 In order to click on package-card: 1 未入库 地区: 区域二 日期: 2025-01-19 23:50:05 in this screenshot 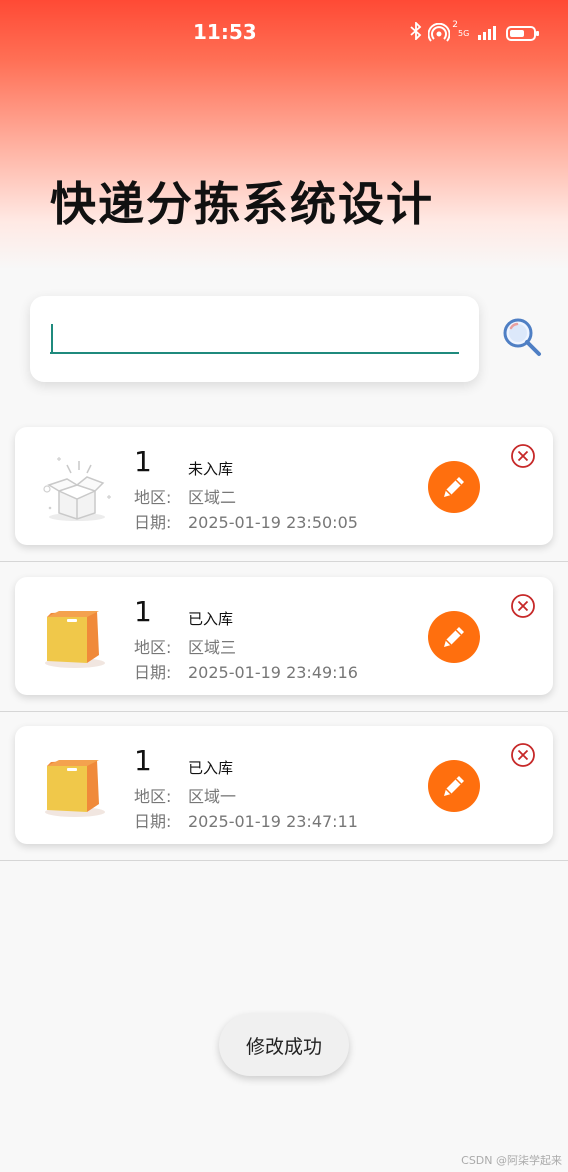, I will do `click(284, 486)`.